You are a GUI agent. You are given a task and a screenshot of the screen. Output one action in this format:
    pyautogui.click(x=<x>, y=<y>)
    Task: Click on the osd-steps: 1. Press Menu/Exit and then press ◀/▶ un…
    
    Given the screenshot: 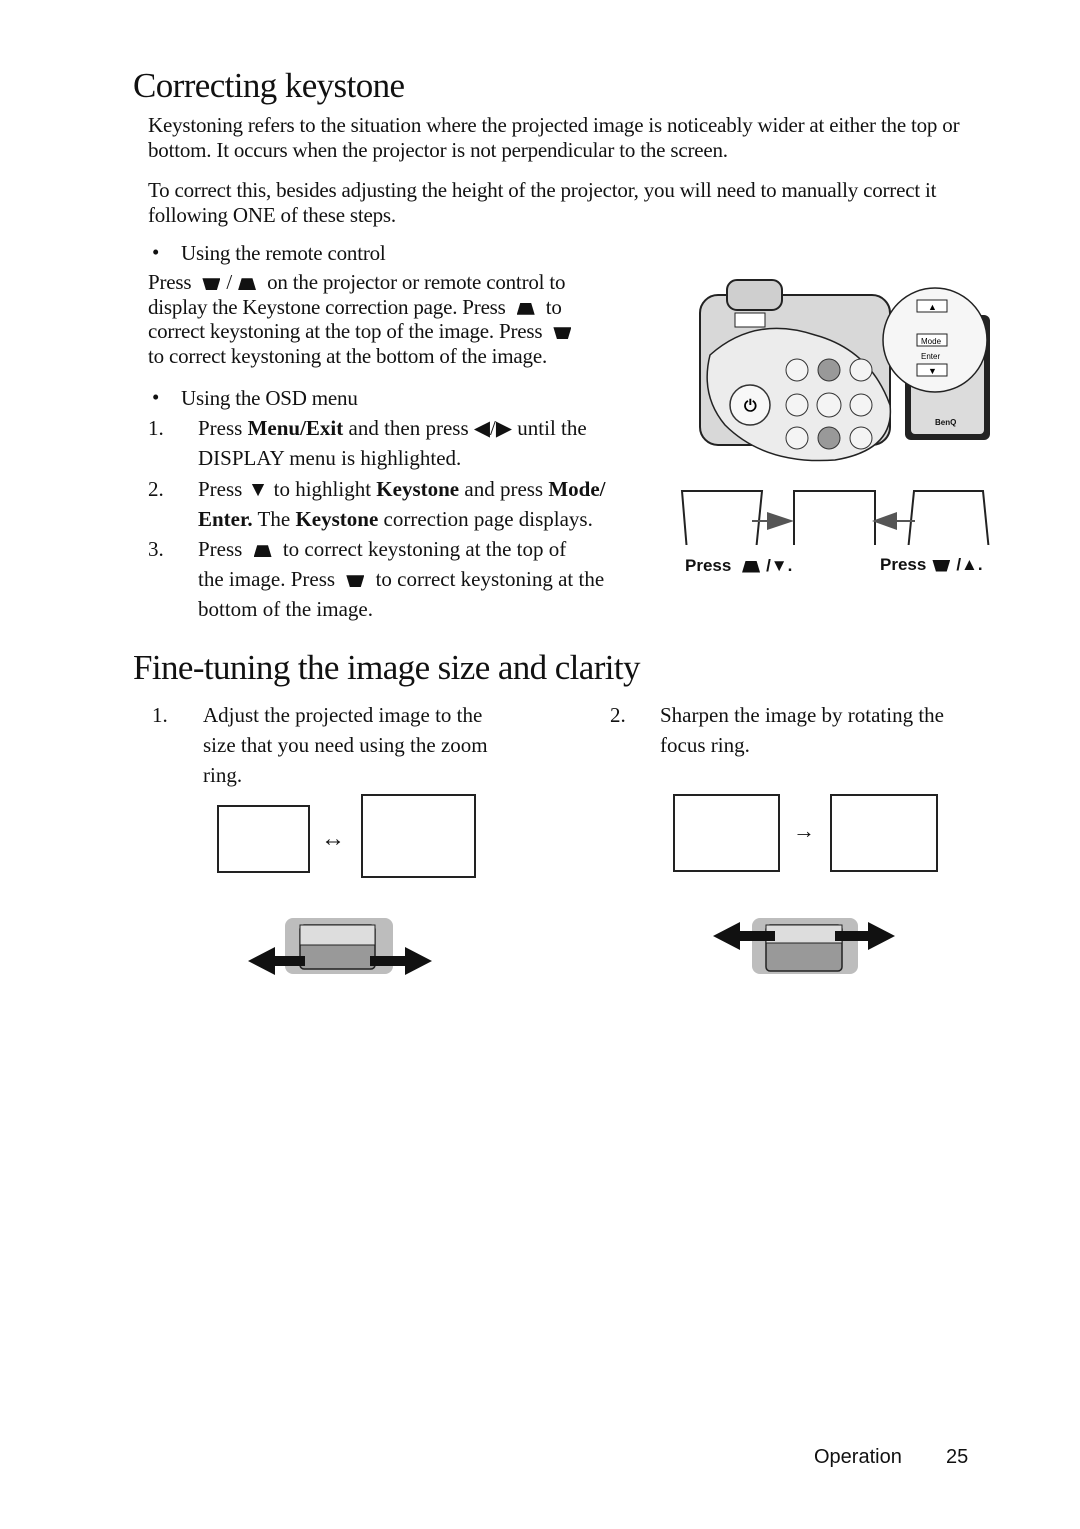 What is the action you would take?
    pyautogui.click(x=408, y=518)
    